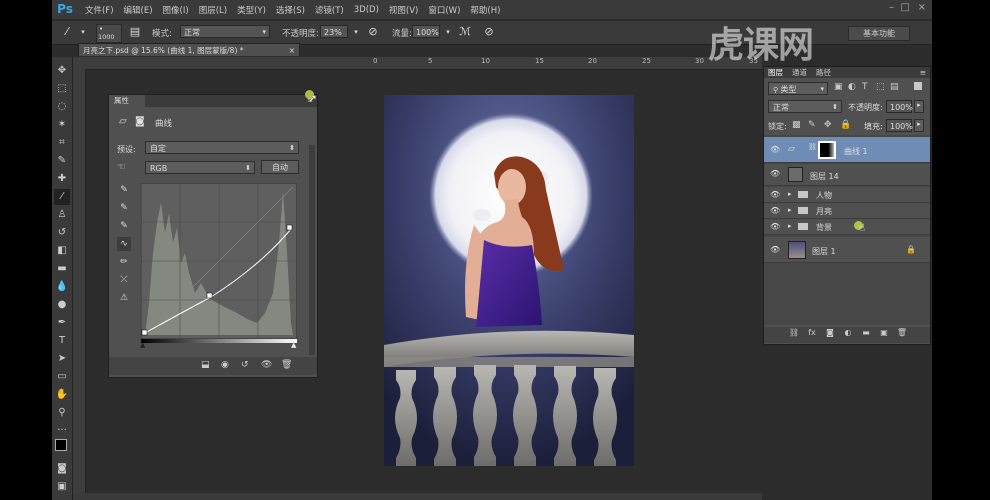 The image size is (990, 500). What do you see at coordinates (918, 86) in the screenshot?
I see `filter-toggle-icon` at bounding box center [918, 86].